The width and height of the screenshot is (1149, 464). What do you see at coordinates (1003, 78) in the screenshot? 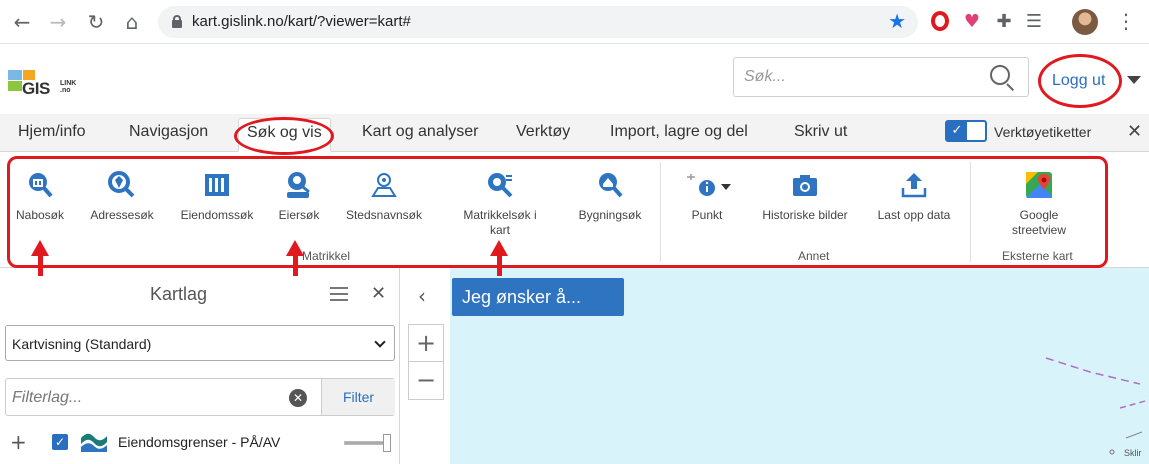
I see `search-icon` at bounding box center [1003, 78].